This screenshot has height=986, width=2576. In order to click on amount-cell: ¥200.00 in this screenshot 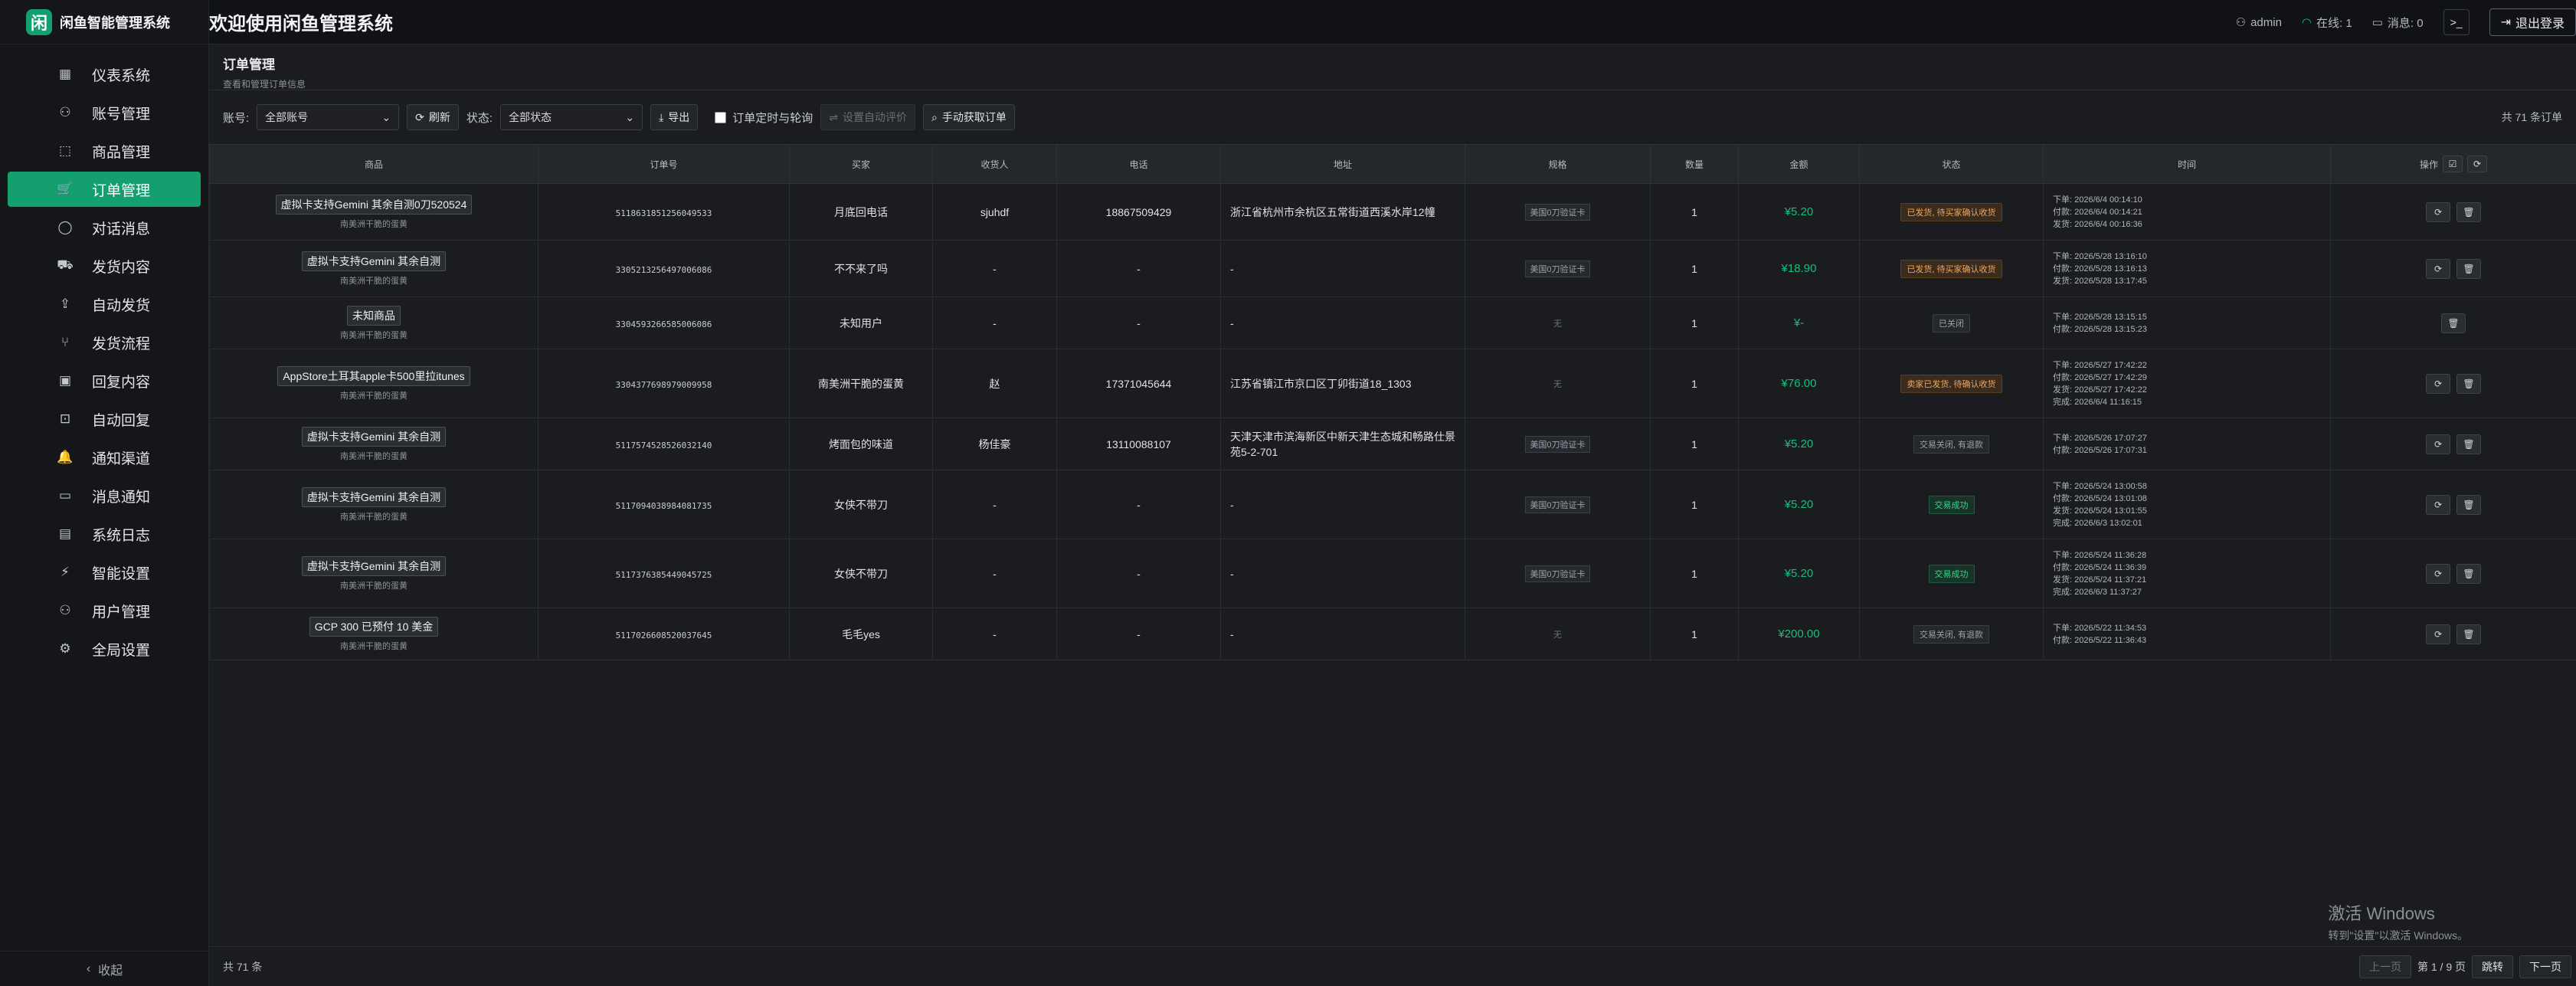, I will do `click(1799, 634)`.